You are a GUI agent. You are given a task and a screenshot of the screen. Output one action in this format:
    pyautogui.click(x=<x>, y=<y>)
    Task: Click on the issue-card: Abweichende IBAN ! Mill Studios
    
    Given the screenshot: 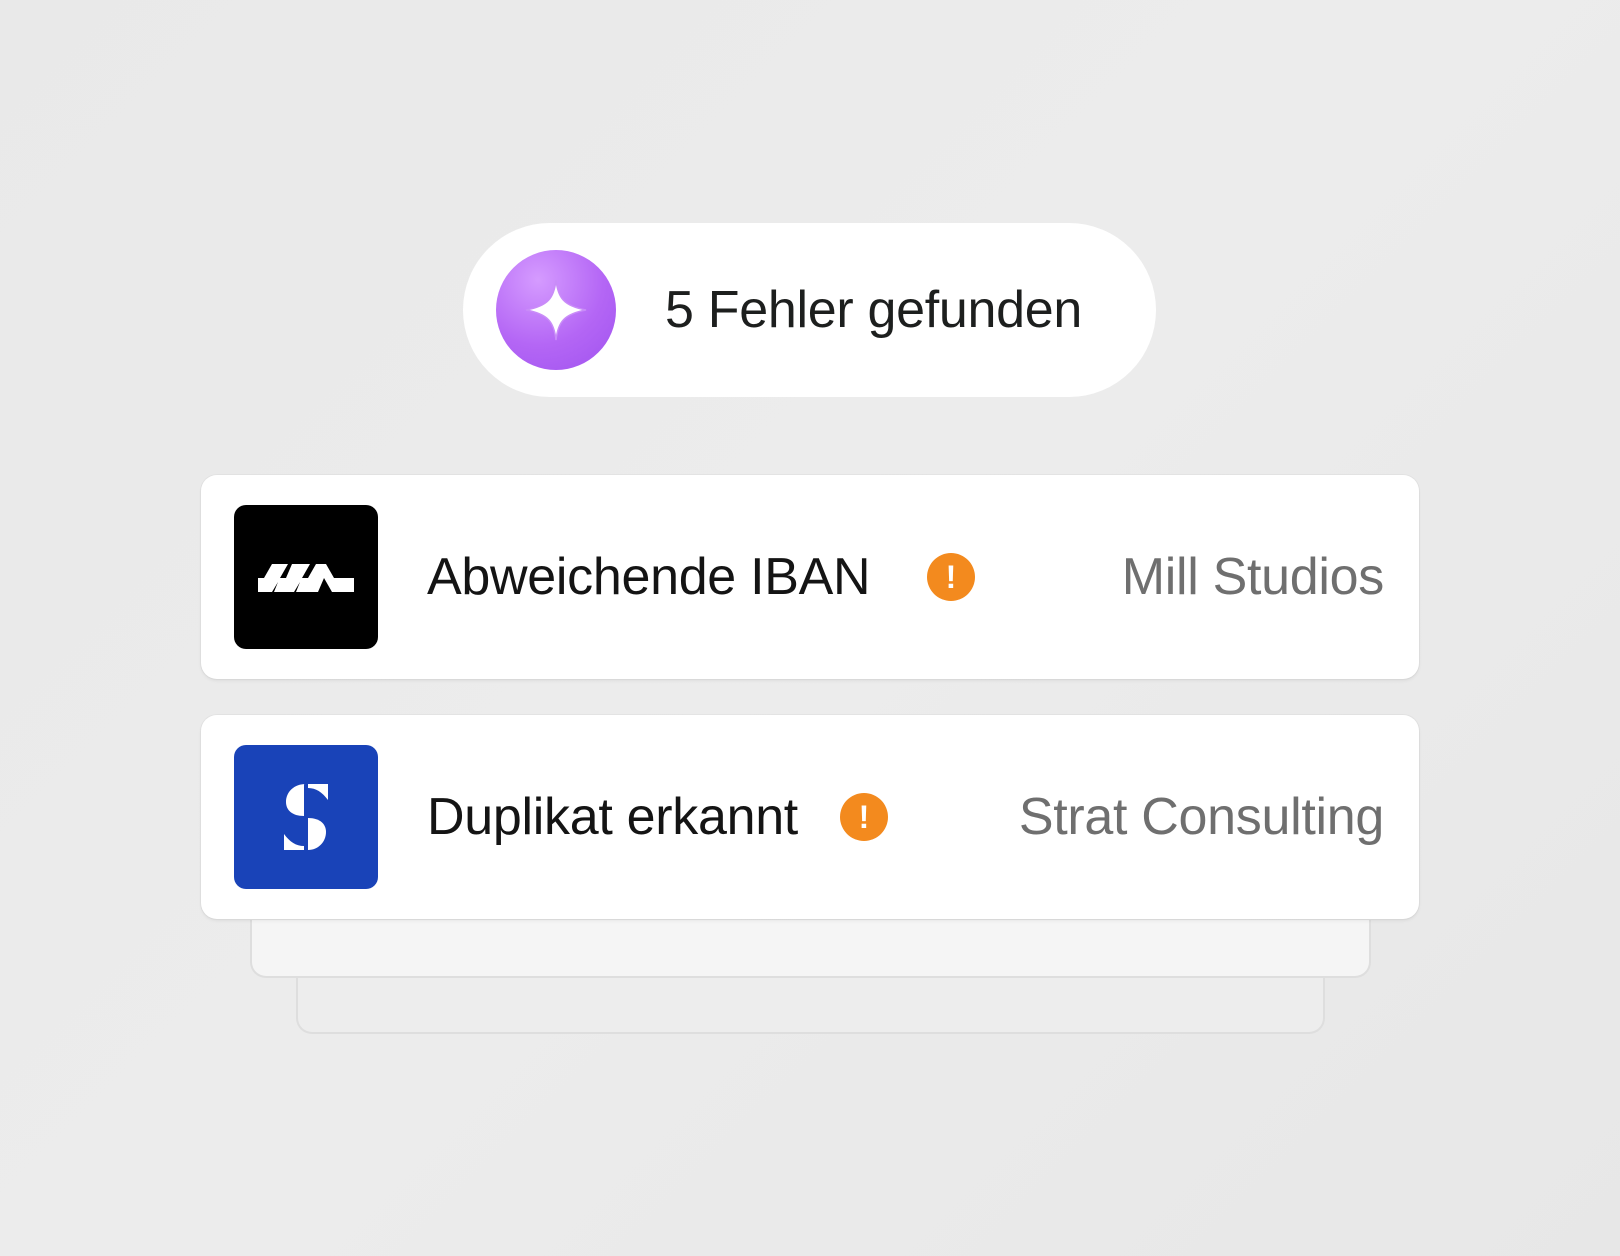 What is the action you would take?
    pyautogui.click(x=810, y=577)
    